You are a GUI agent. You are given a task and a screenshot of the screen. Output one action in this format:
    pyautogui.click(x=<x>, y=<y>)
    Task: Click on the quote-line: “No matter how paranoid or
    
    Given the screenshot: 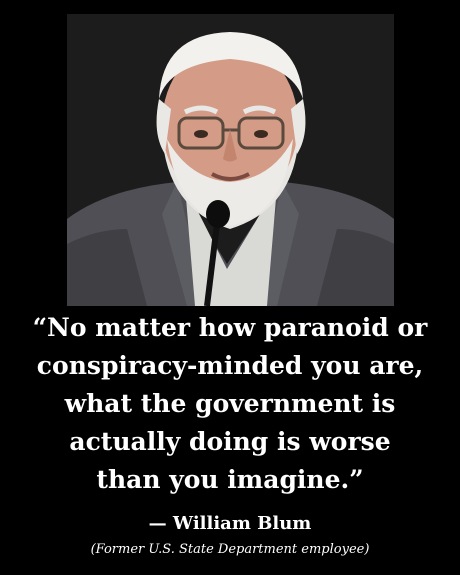 What is the action you would take?
    pyautogui.click(x=230, y=327)
    